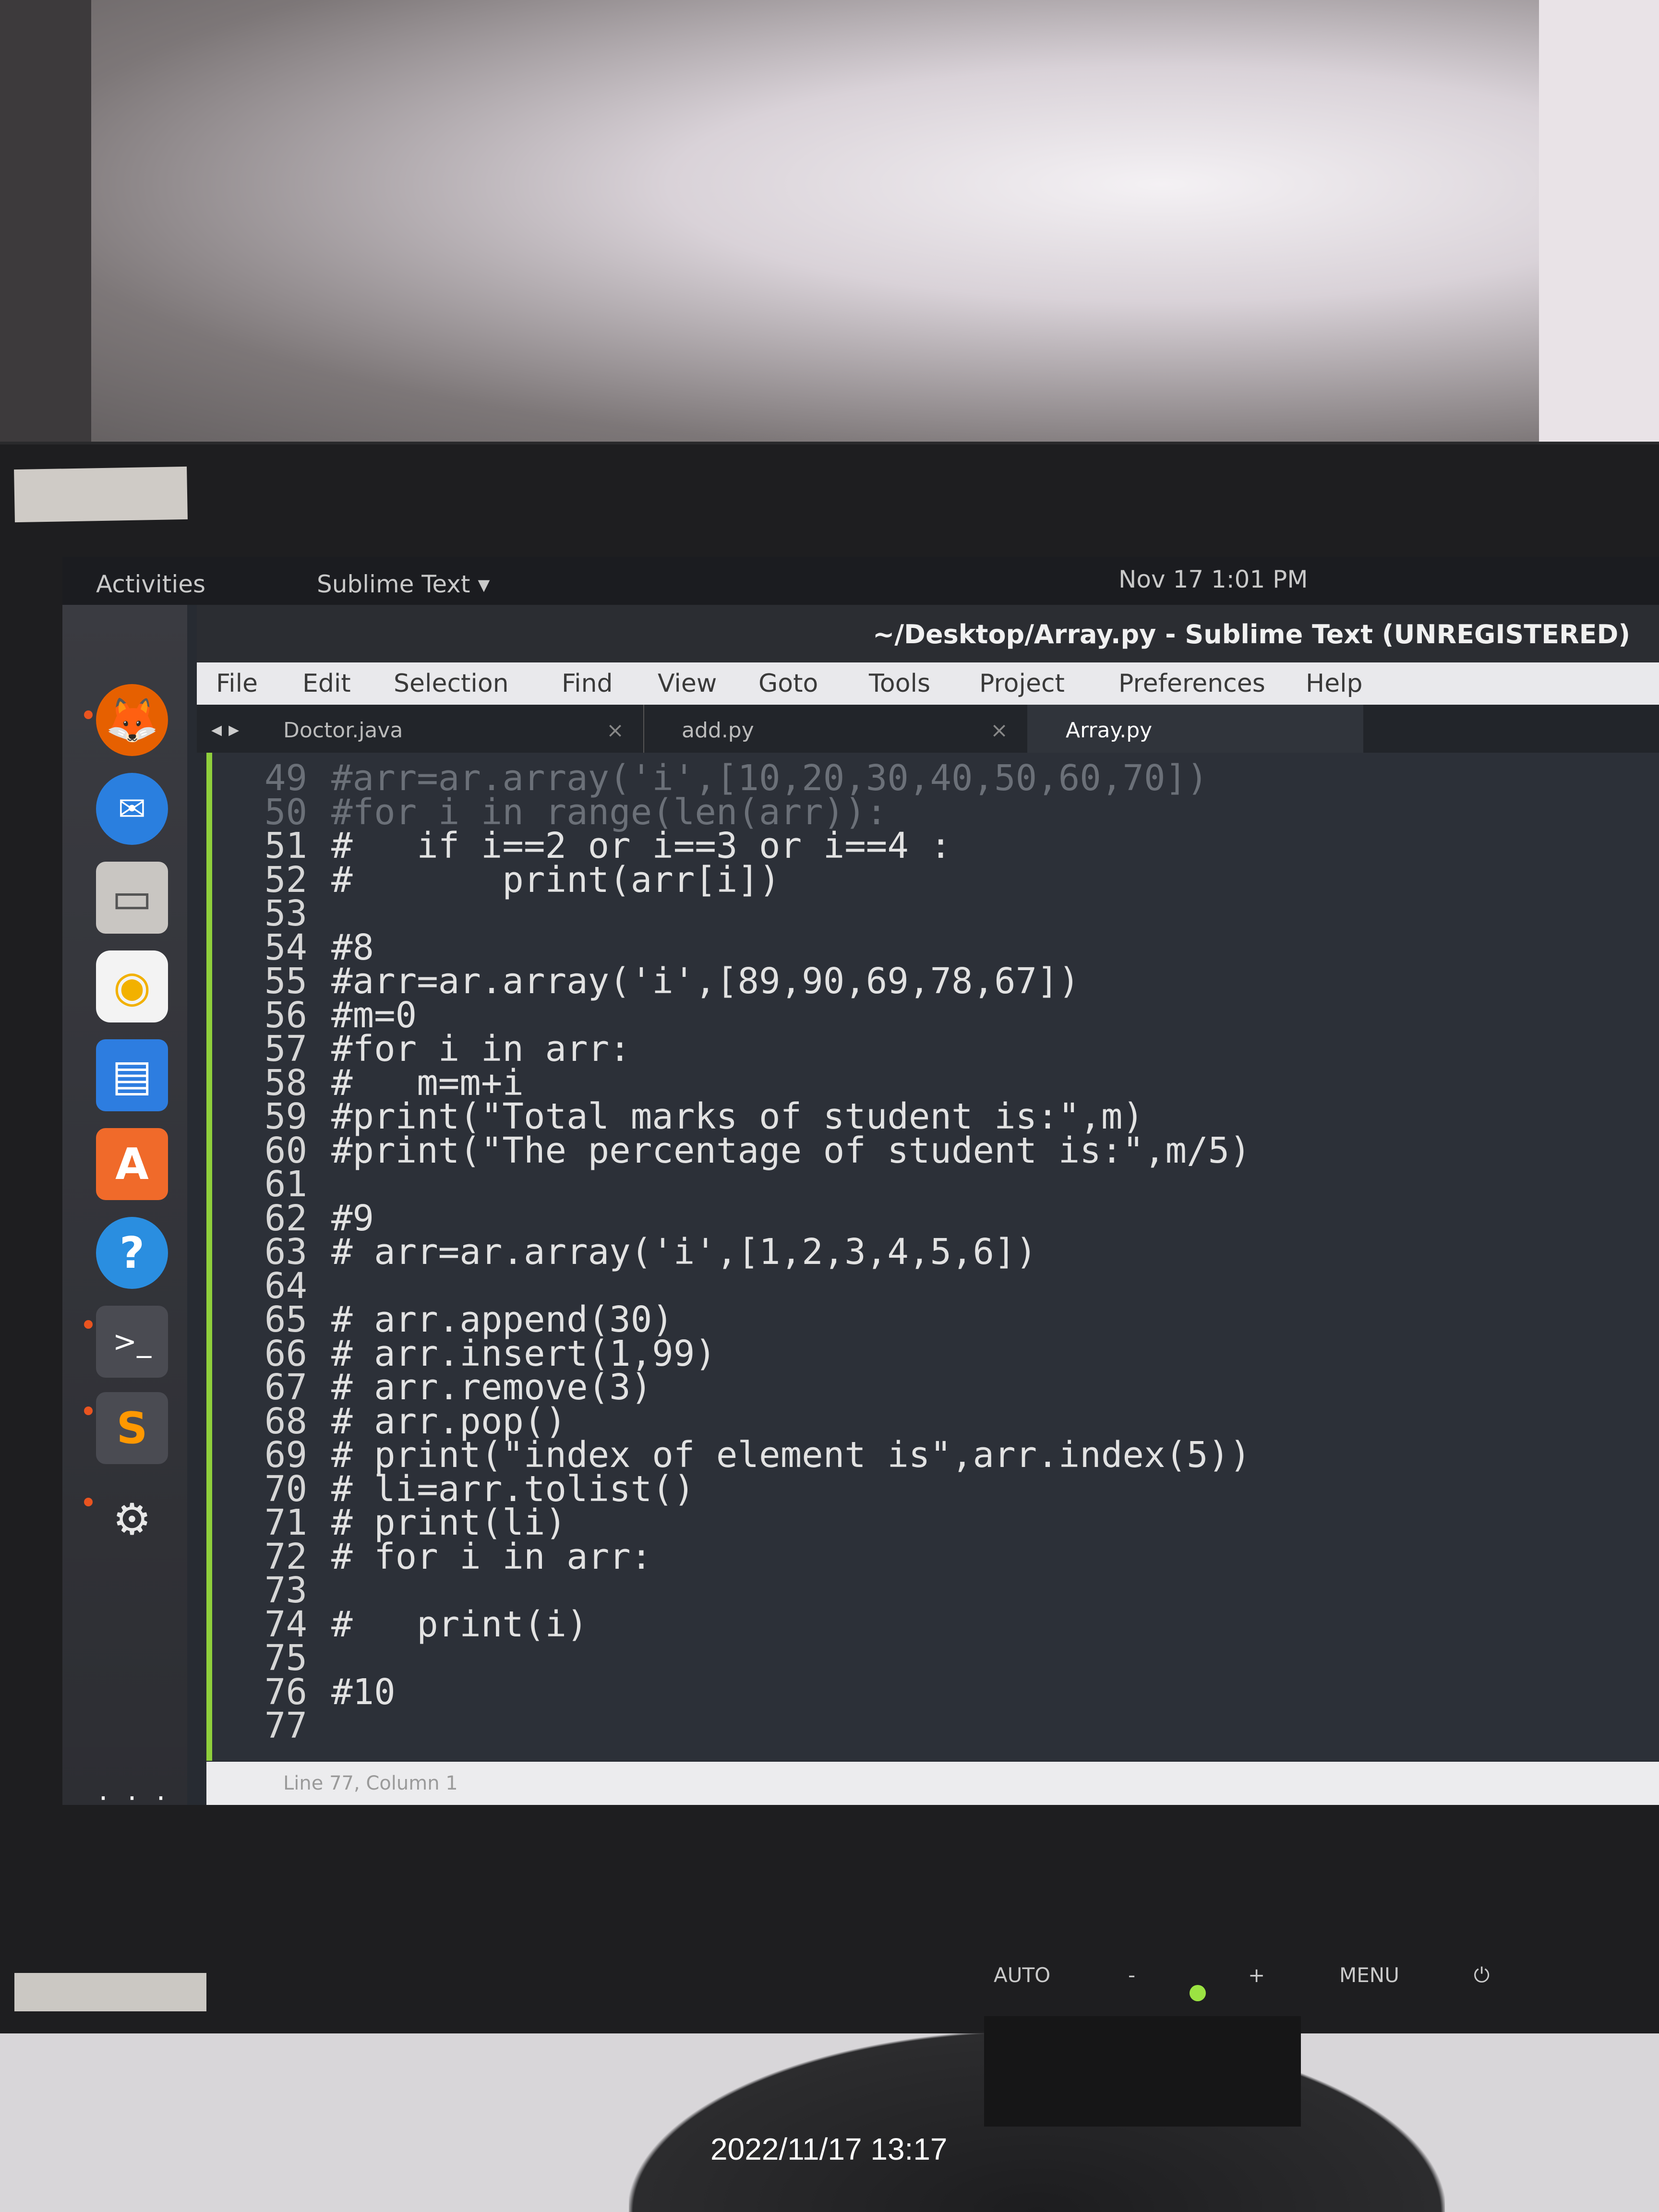 This screenshot has height=2212, width=1659. Describe the element at coordinates (492, 1556) in the screenshot. I see `code-text: # for i in arr:` at that location.